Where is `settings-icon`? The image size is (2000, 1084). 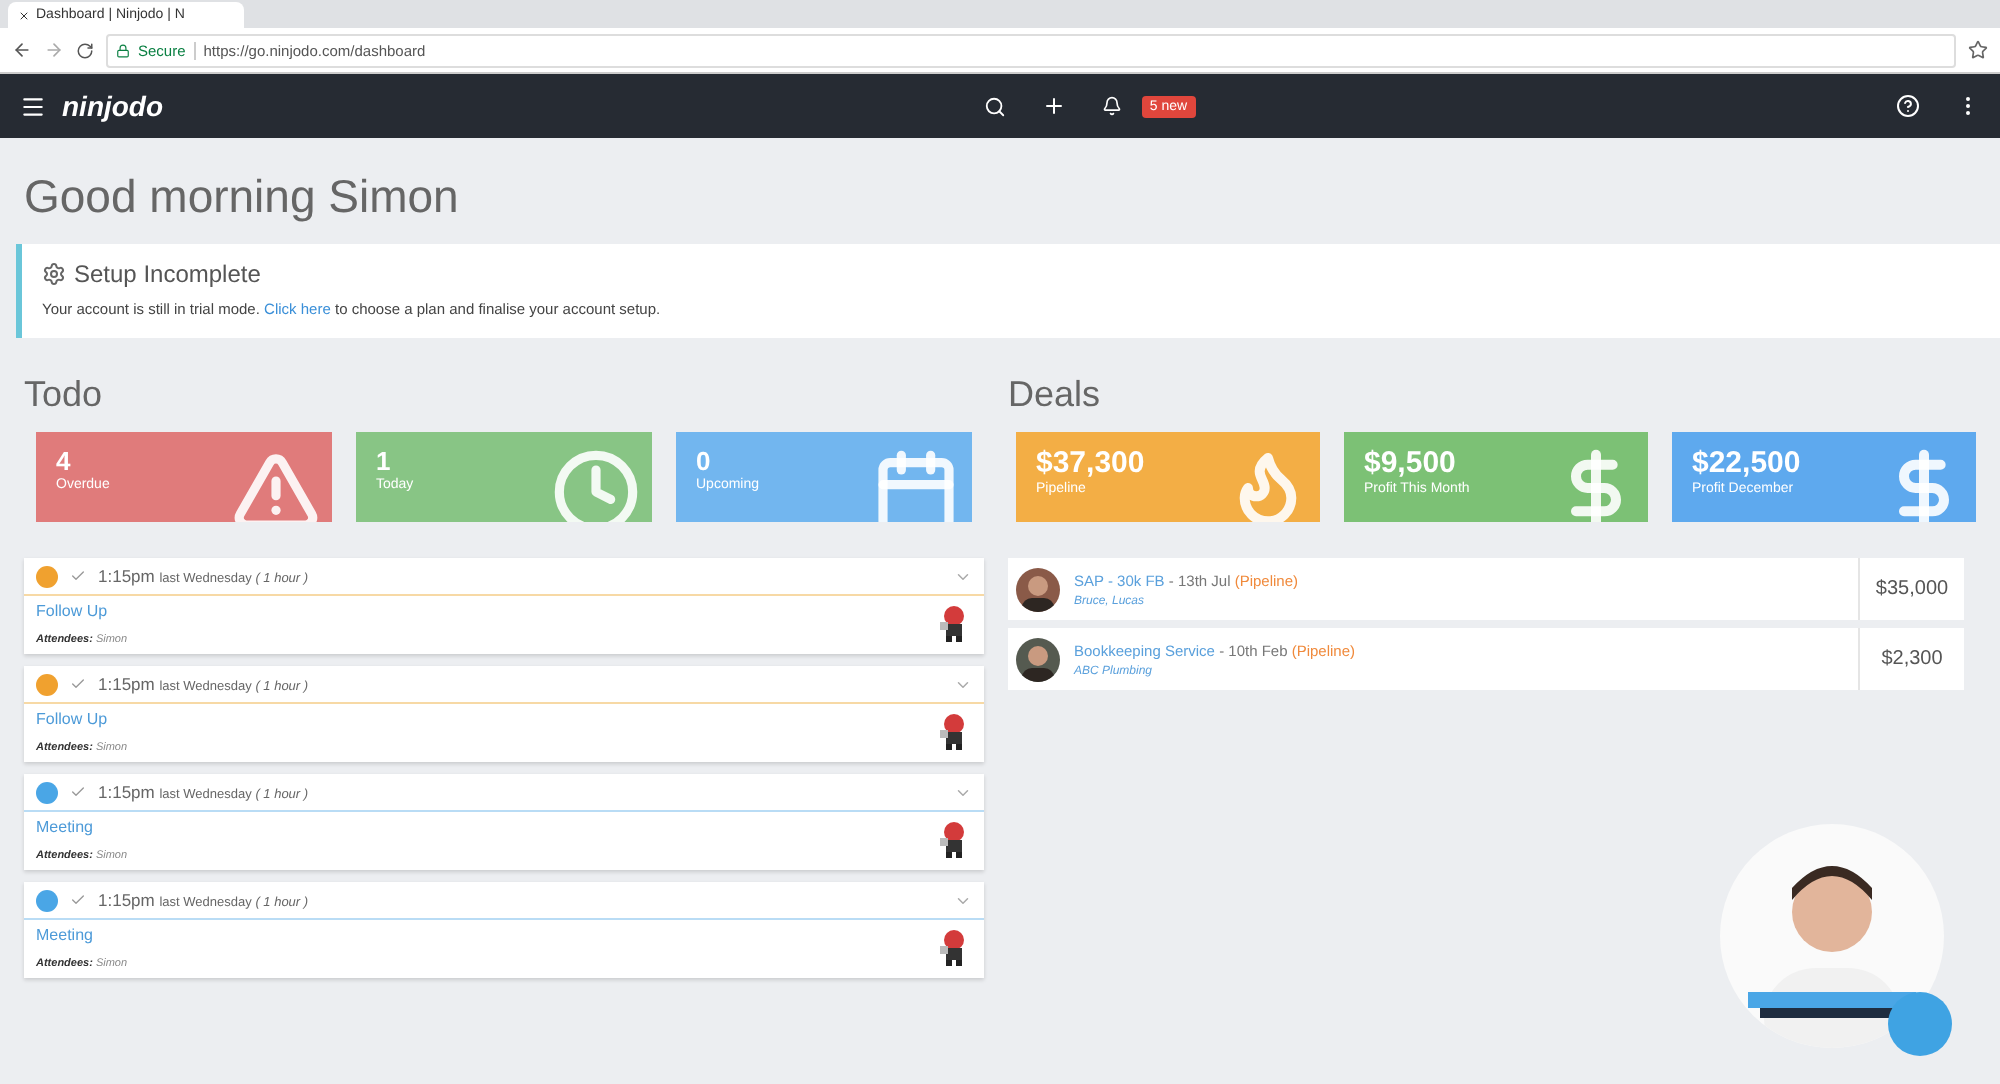
settings-icon is located at coordinates (54, 274).